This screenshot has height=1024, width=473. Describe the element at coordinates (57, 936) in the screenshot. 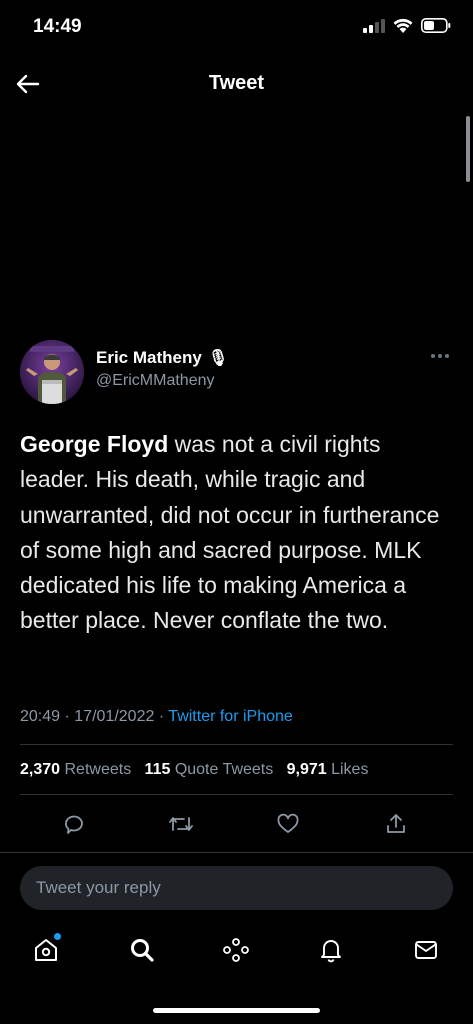

I see `notification-dot` at that location.